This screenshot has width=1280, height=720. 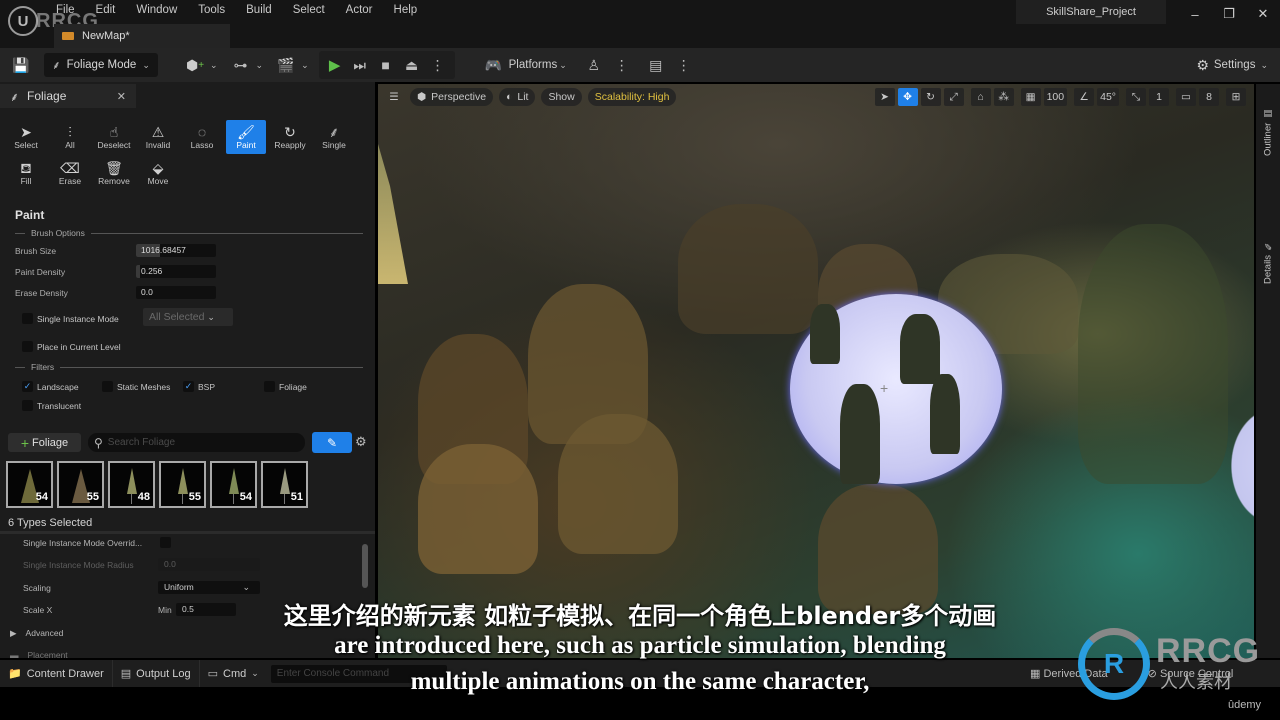 I want to click on foliage-tab: ⸙ Foliage ✕, so click(x=68, y=96).